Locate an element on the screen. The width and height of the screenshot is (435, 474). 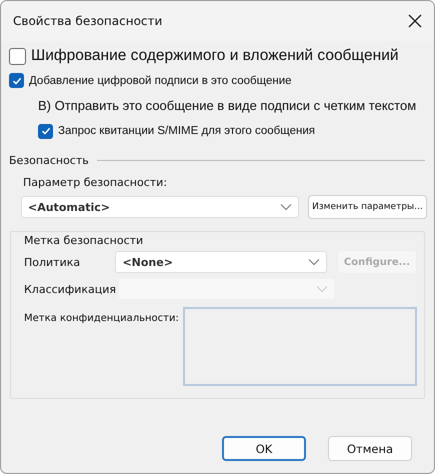
checkbox-label: Шифрование содержимого и вложений сообщений is located at coordinates (215, 56).